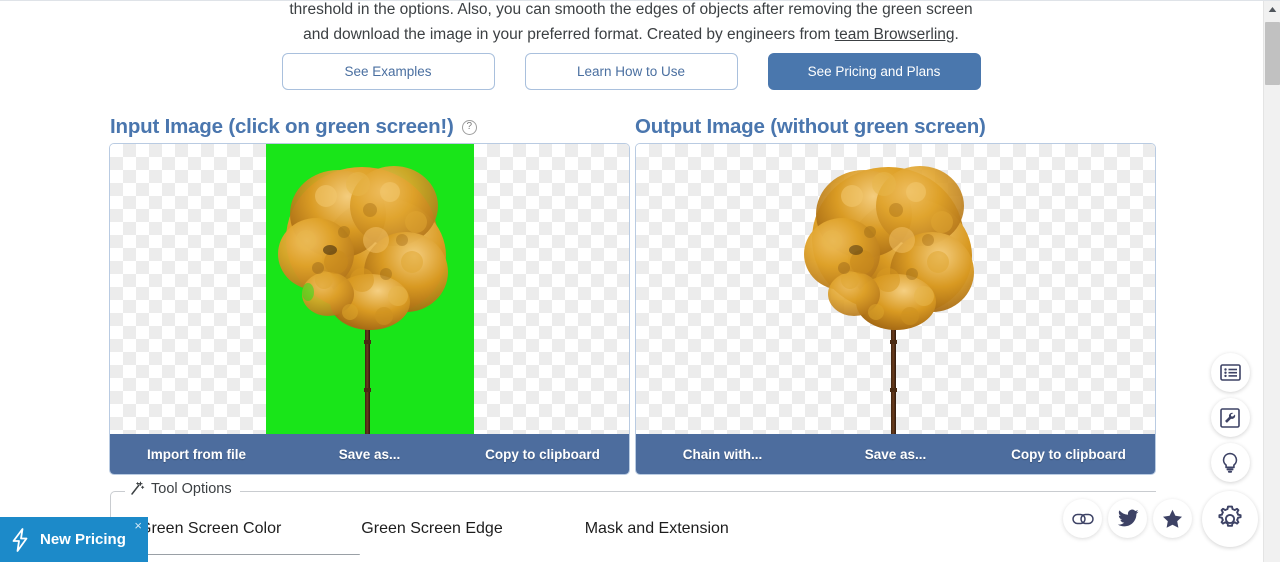  Describe the element at coordinates (138, 525) in the screenshot. I see `close-icon: ×` at that location.